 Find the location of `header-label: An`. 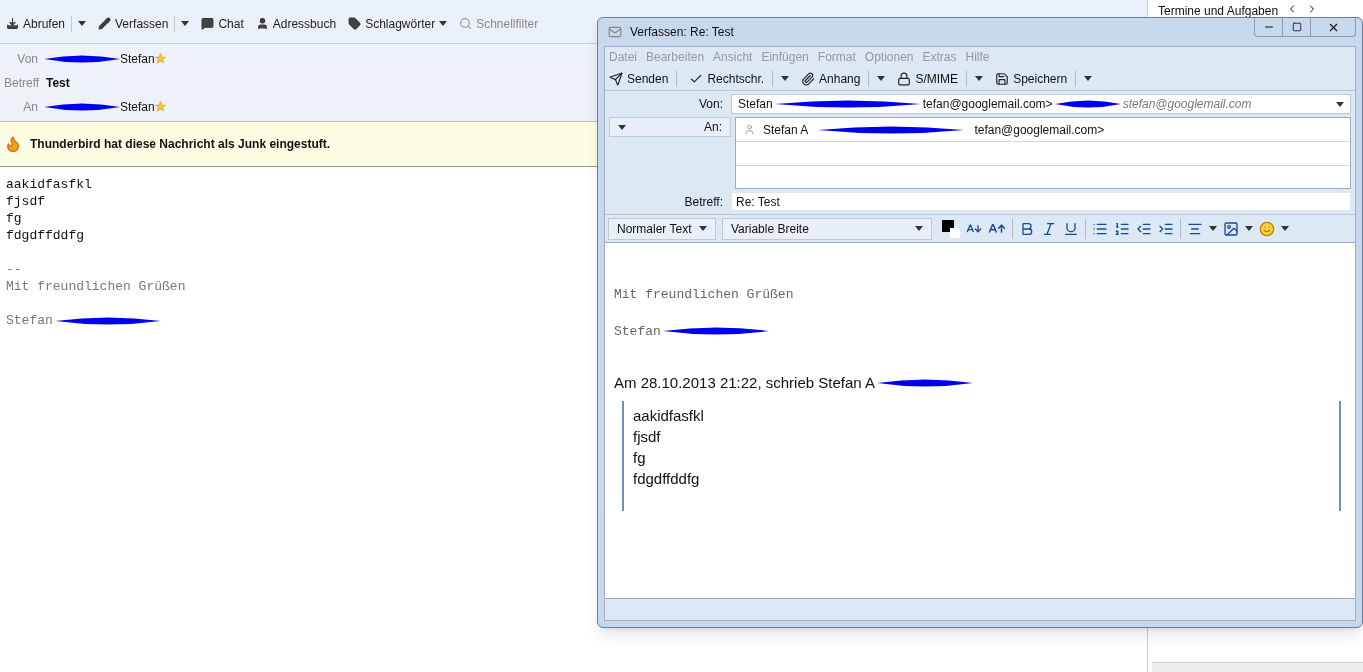

header-label: An is located at coordinates (30, 107).